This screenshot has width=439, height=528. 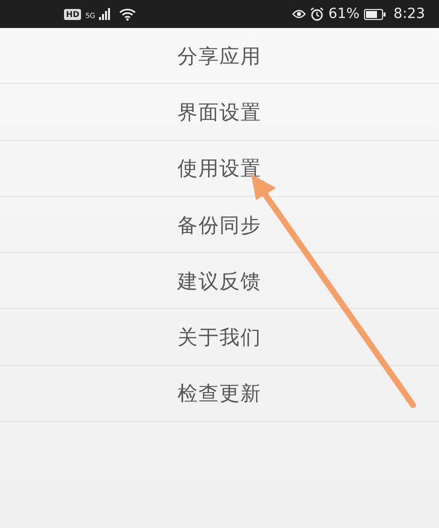 I want to click on alarm-icon, so click(x=317, y=14).